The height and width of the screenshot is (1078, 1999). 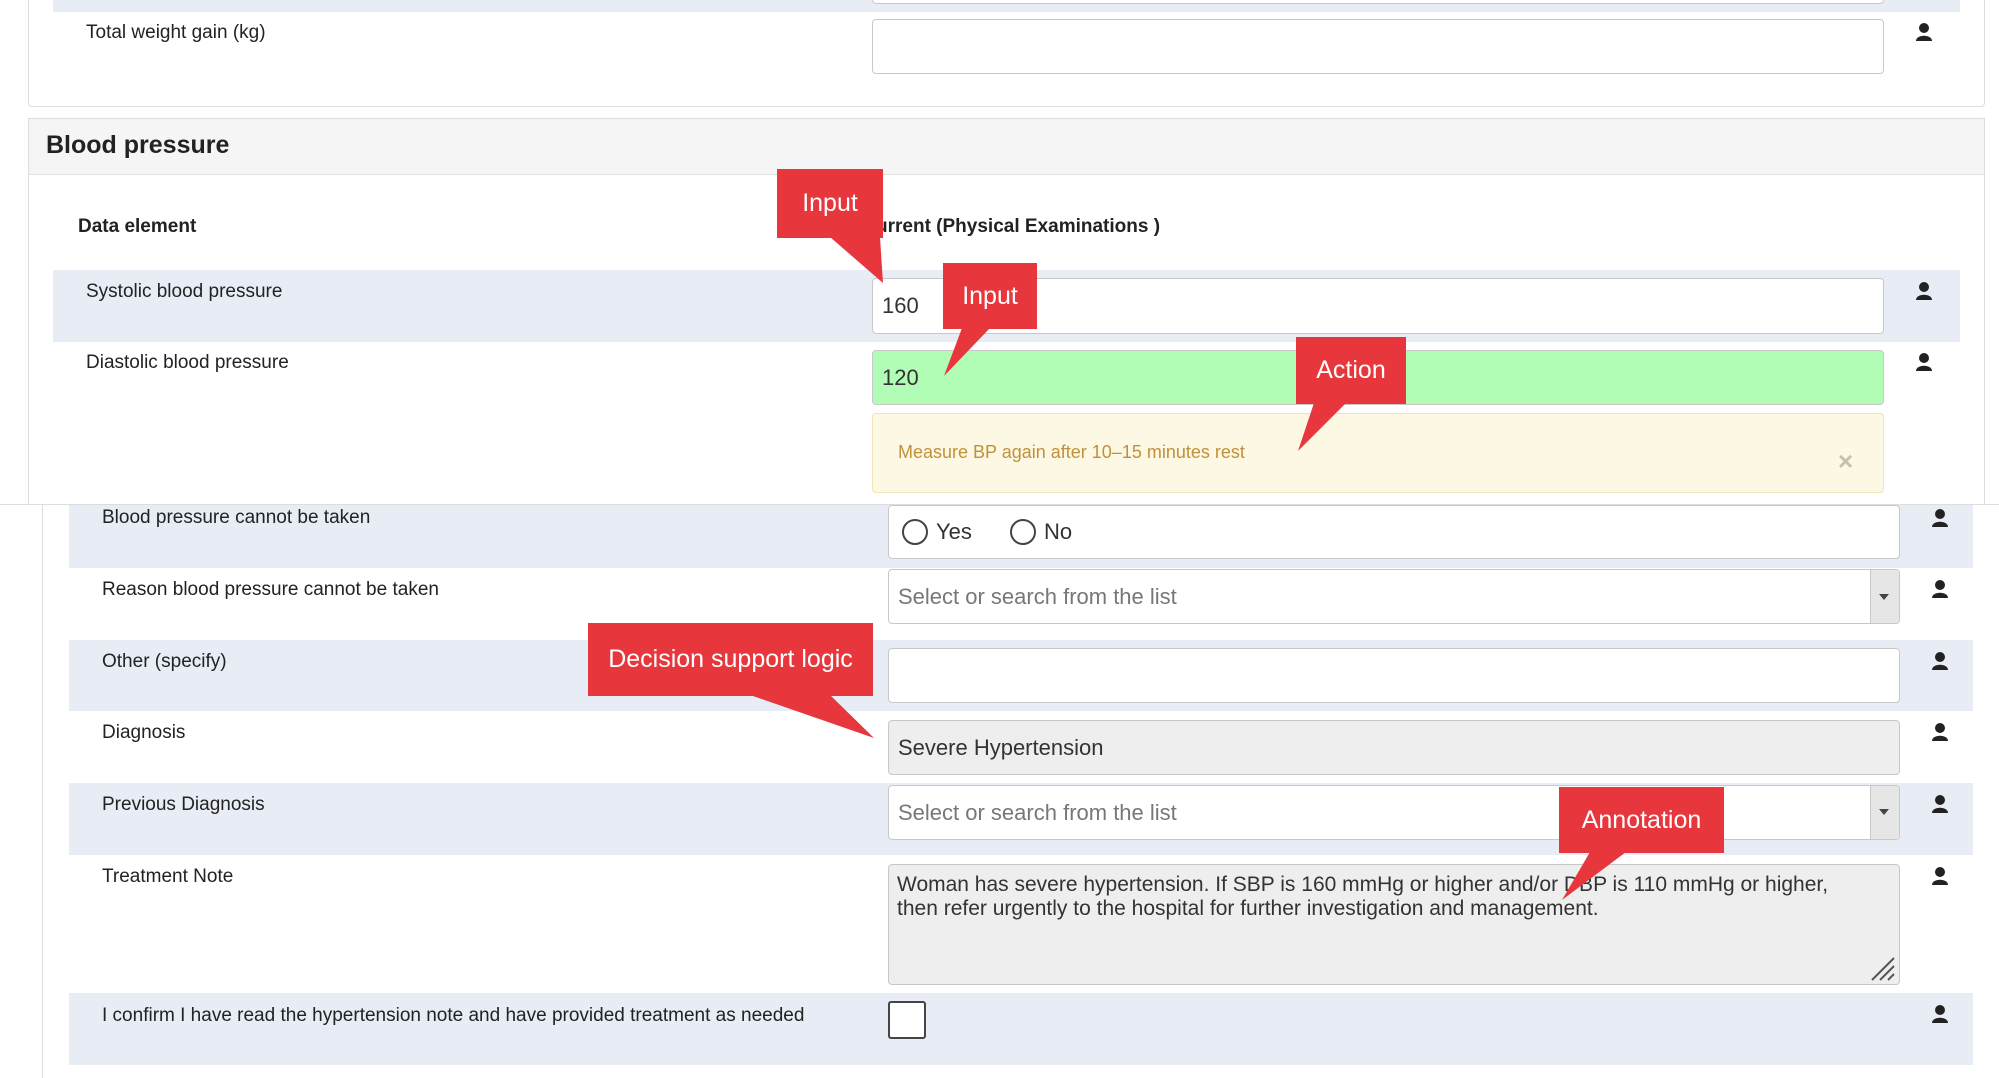 What do you see at coordinates (1006, 147) in the screenshot?
I see `bp-section-header` at bounding box center [1006, 147].